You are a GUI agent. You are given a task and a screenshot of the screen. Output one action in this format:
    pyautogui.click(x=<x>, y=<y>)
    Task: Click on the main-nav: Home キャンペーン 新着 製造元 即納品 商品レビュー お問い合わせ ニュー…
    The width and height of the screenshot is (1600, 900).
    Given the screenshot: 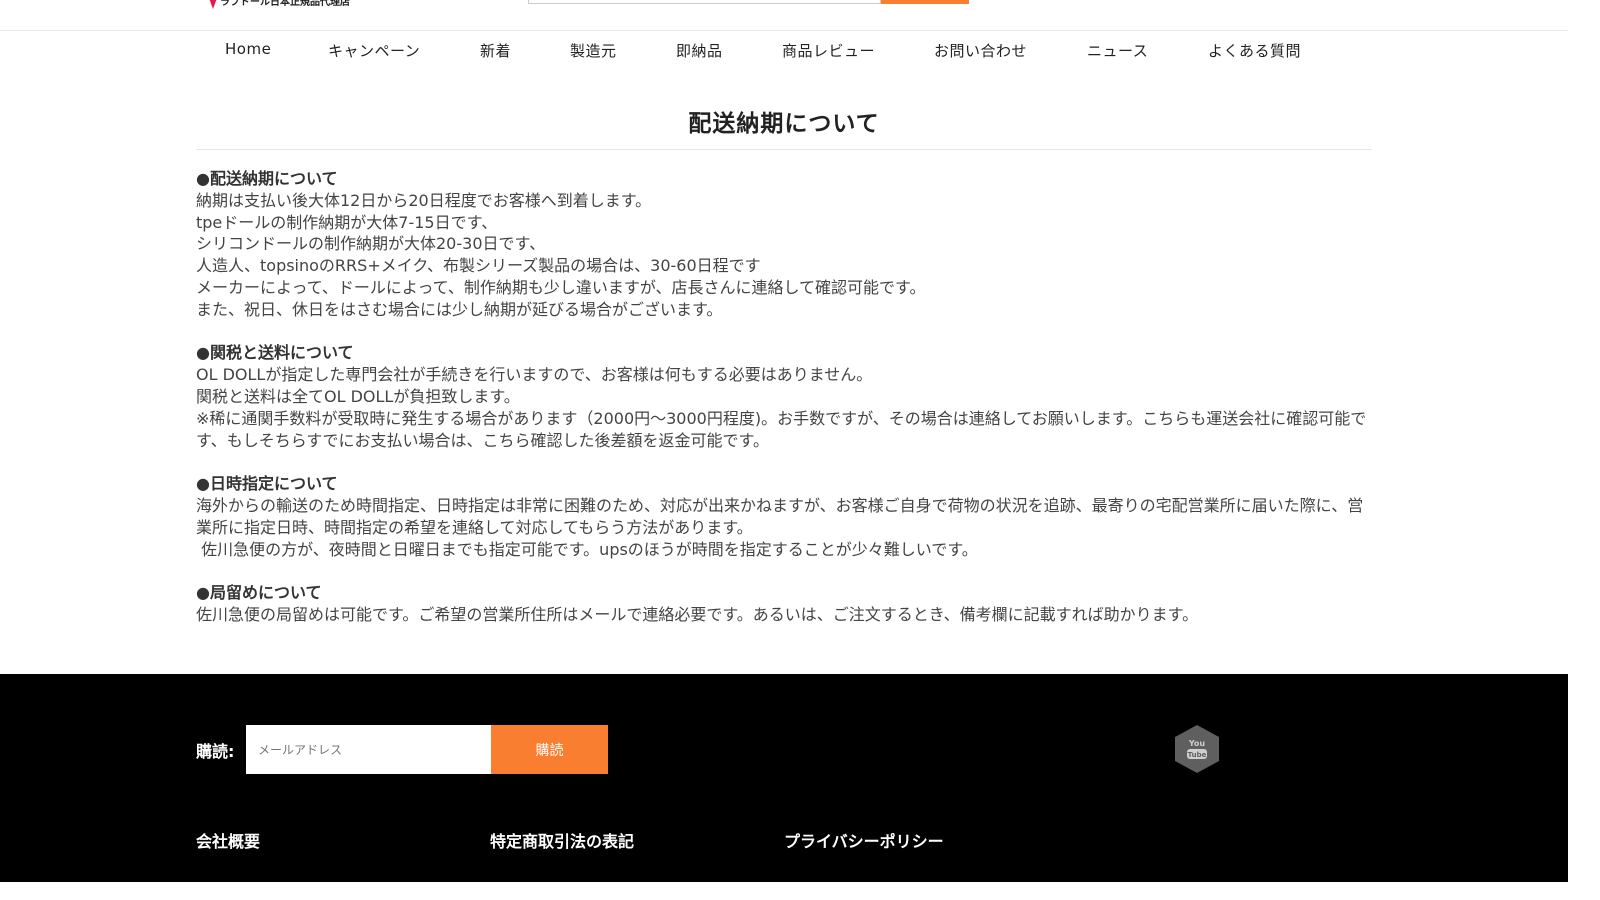 What is the action you would take?
    pyautogui.click(x=784, y=50)
    